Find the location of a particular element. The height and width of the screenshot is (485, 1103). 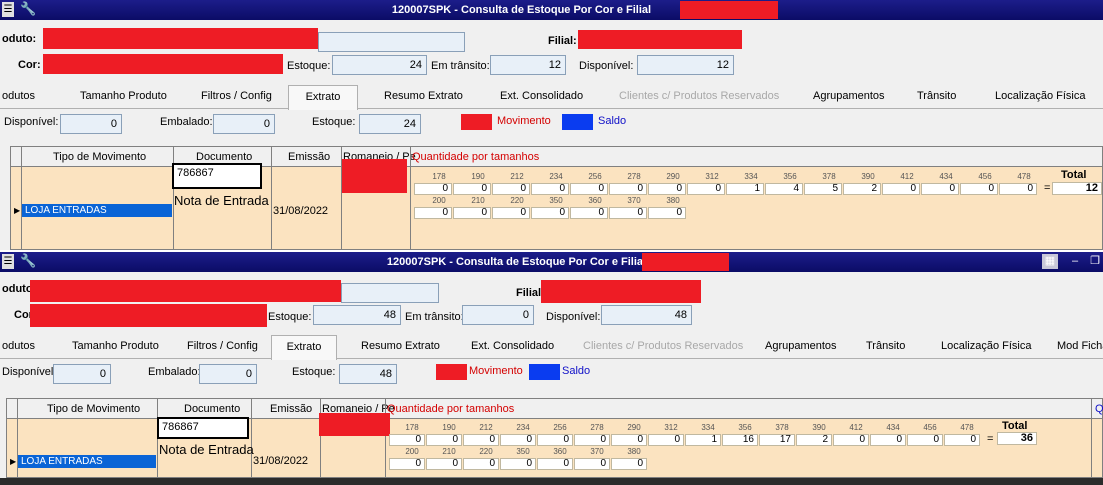

size-label-370: 370 is located at coordinates (597, 451).